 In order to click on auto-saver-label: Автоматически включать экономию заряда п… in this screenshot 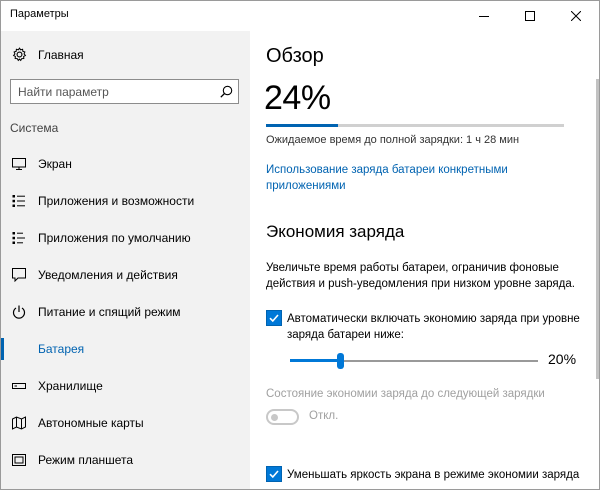, I will do `click(433, 327)`.